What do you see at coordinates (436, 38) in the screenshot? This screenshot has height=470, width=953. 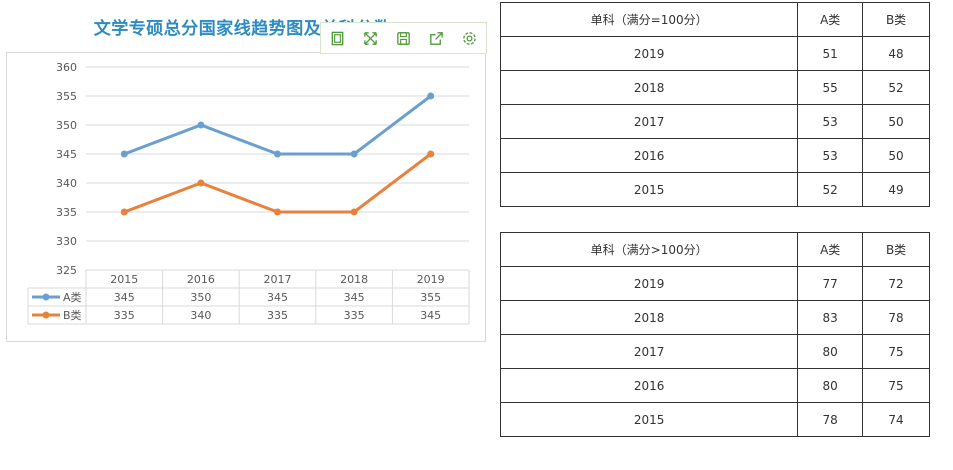 I see `share-icon` at bounding box center [436, 38].